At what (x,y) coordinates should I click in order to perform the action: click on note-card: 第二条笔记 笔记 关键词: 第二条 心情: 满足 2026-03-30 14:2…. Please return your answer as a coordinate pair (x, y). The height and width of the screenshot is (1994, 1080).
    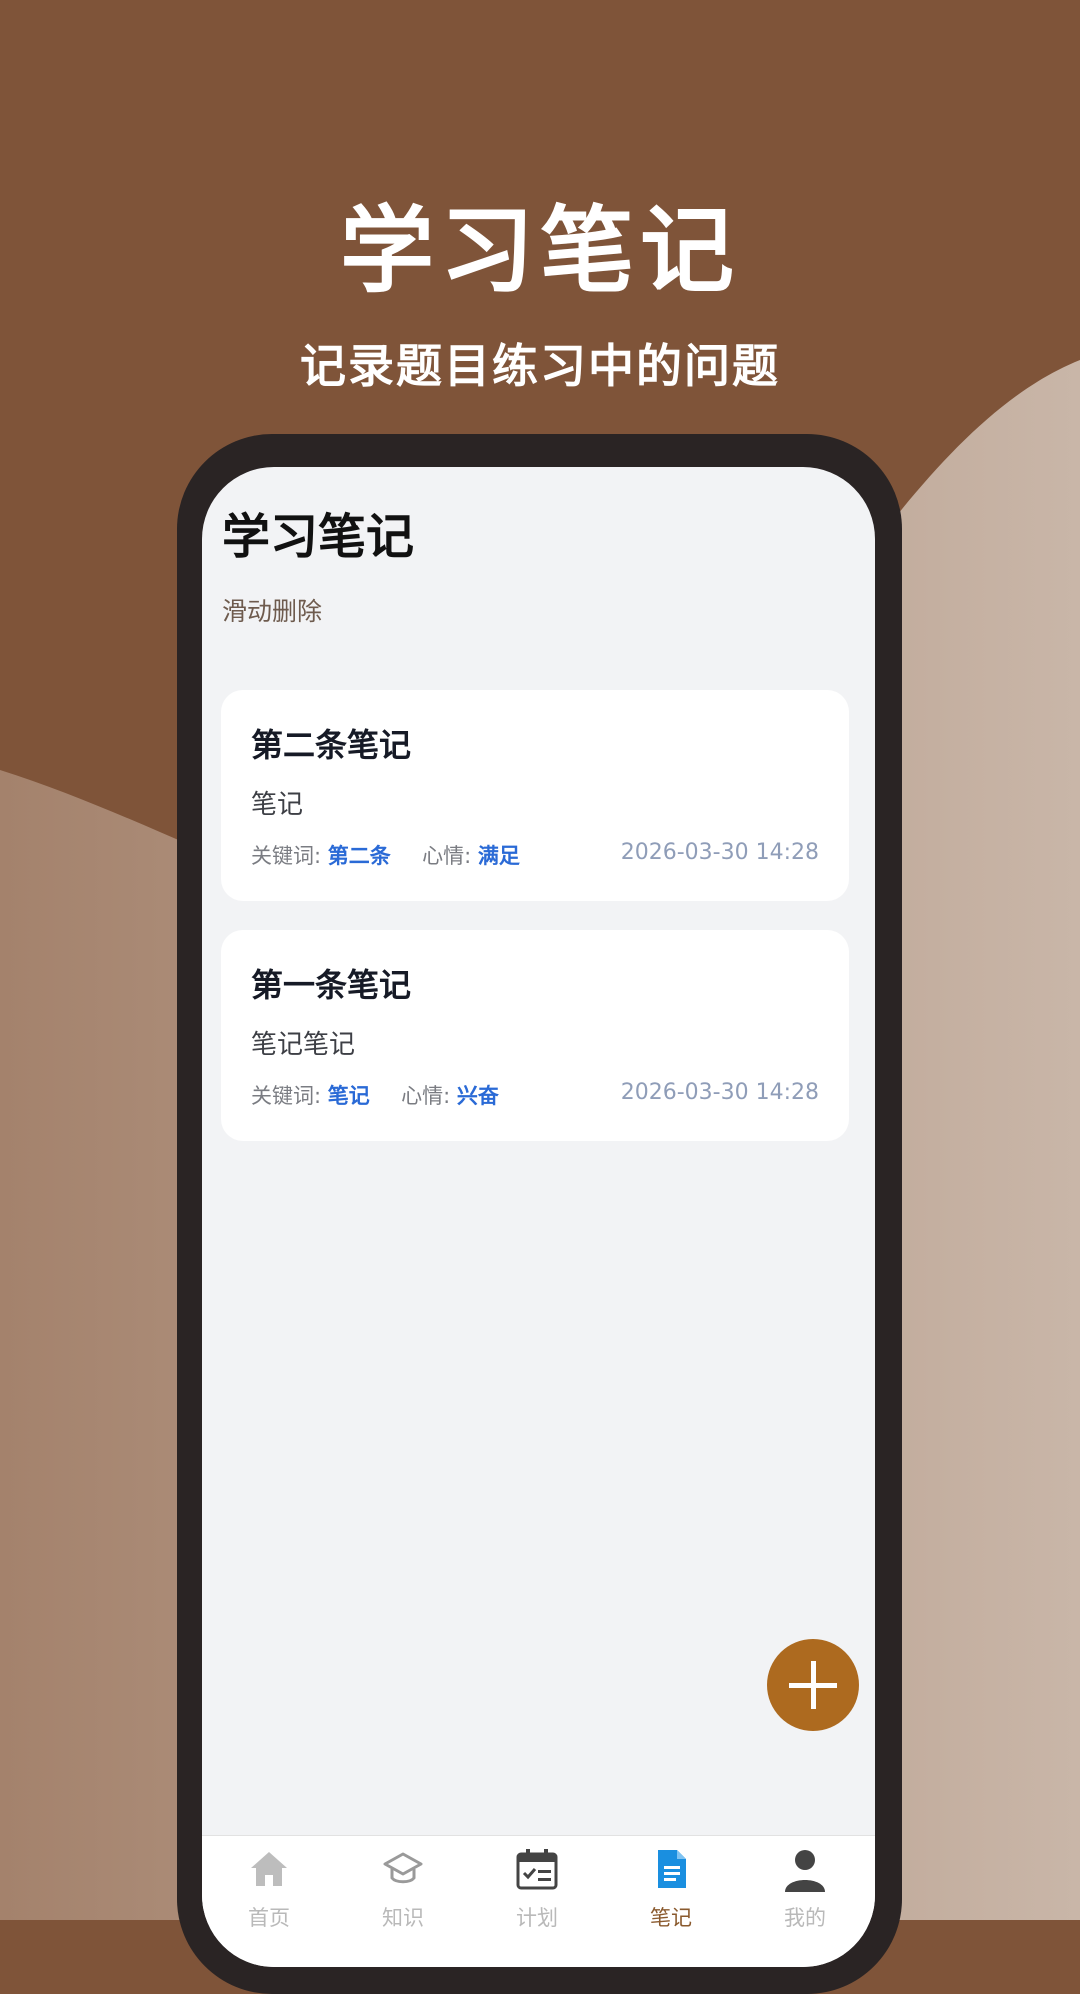
    Looking at the image, I should click on (535, 795).